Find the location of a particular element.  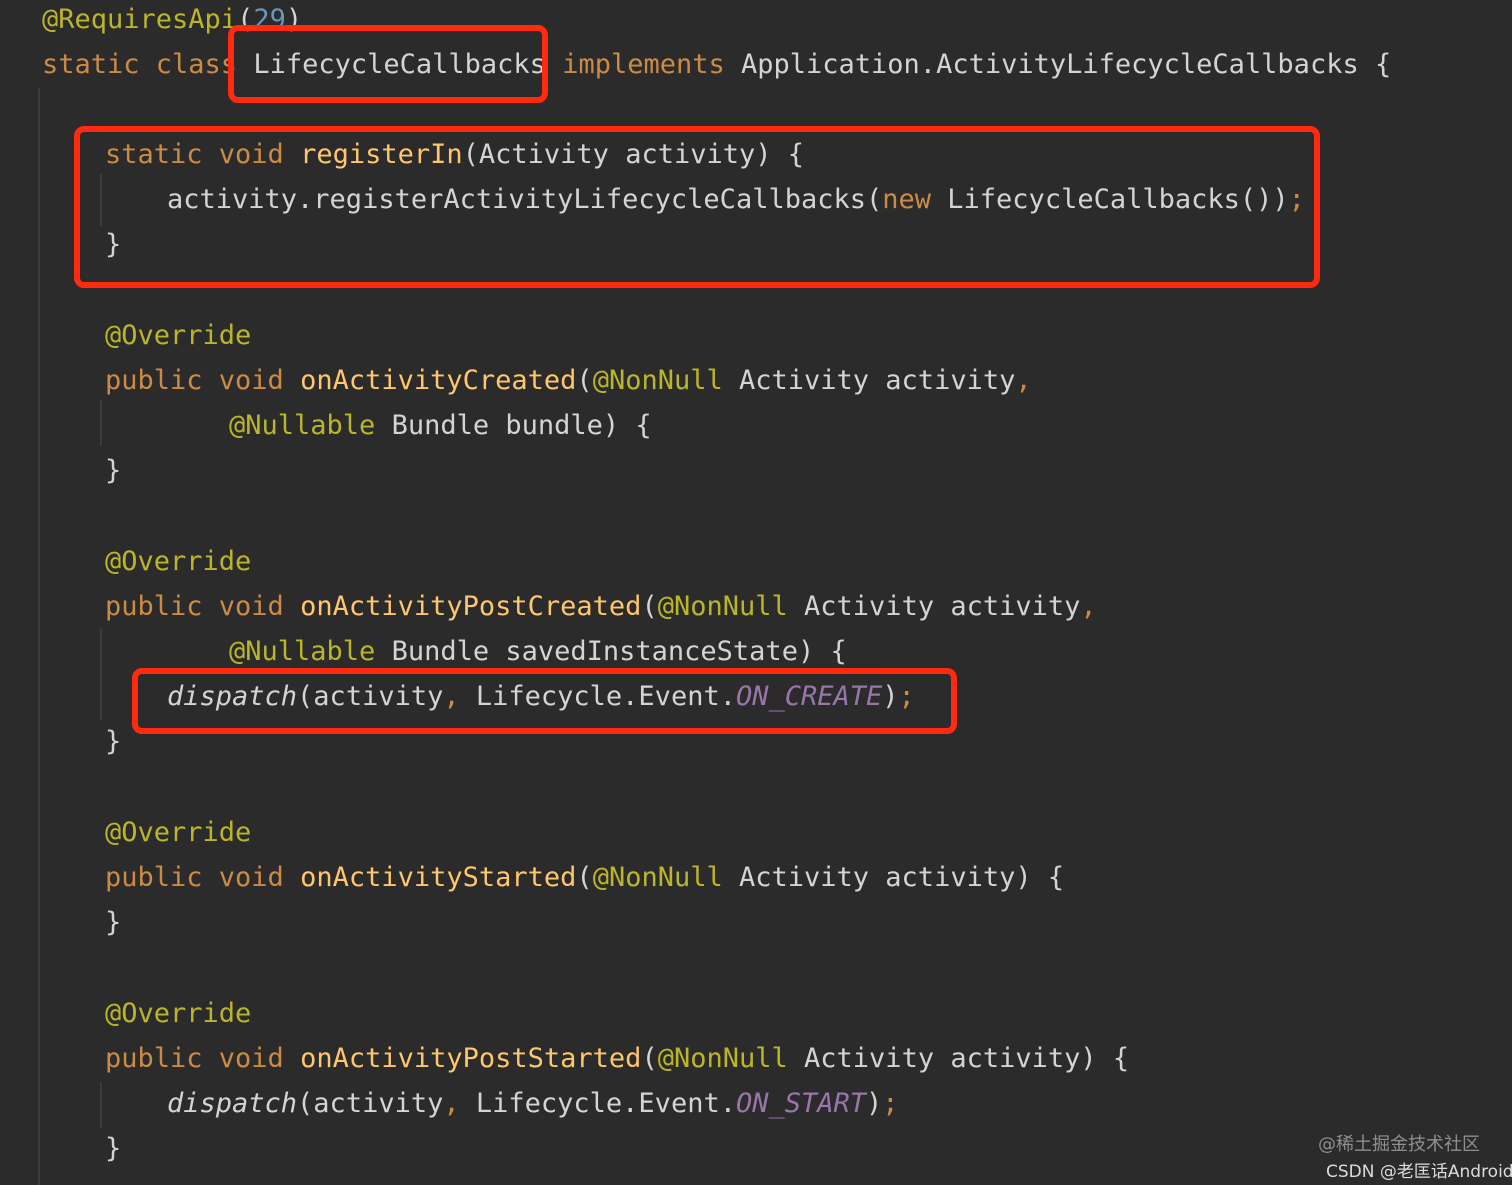

code-token: onActivityPostCreated is located at coordinates (471, 606).